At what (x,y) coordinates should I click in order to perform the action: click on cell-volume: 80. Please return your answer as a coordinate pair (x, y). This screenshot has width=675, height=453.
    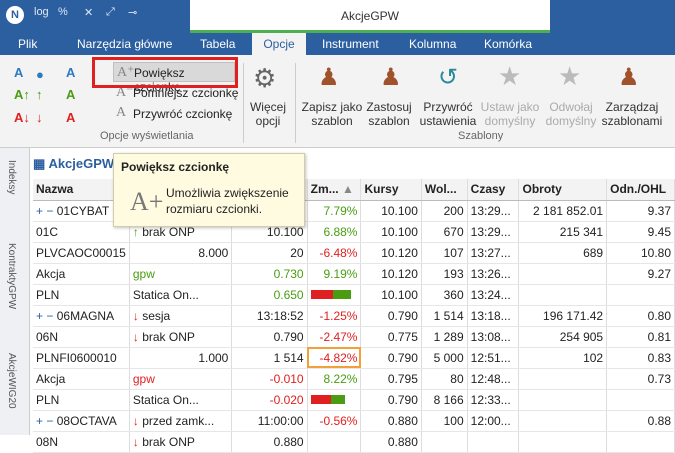
    Looking at the image, I should click on (444, 379).